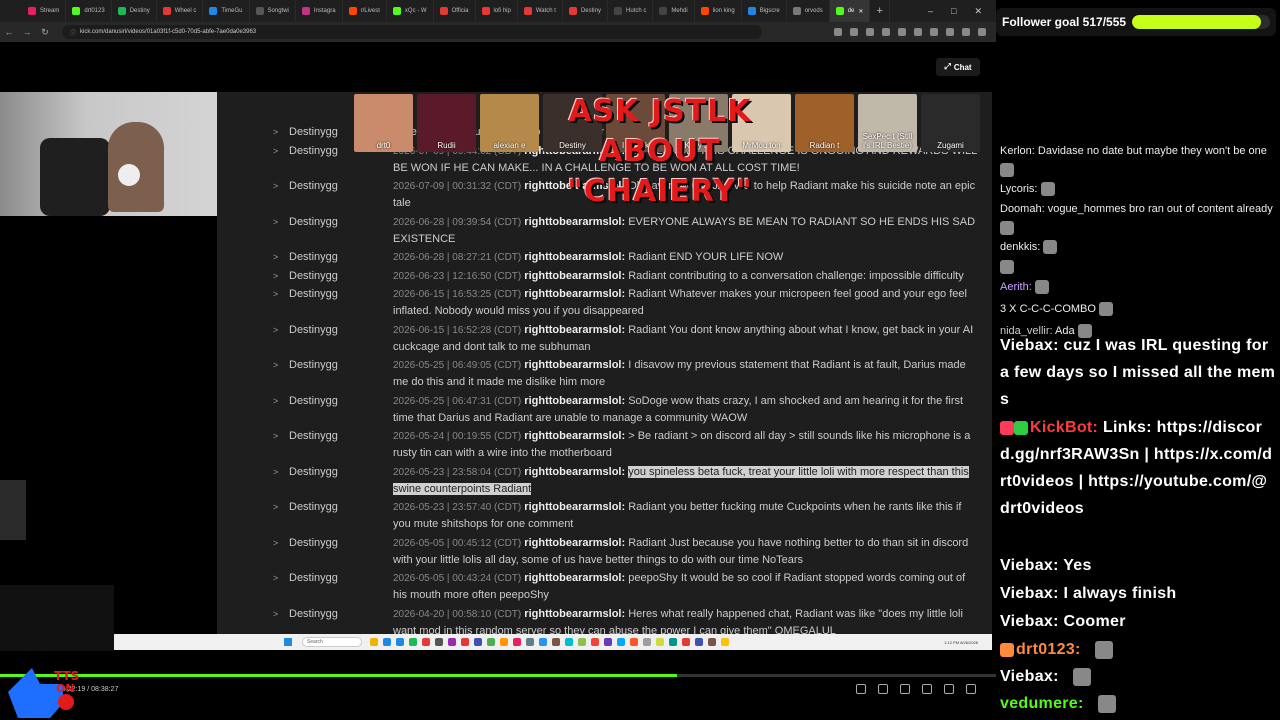 The height and width of the screenshot is (720, 1280). I want to click on chat-message: Lycoris:, so click(1139, 189).